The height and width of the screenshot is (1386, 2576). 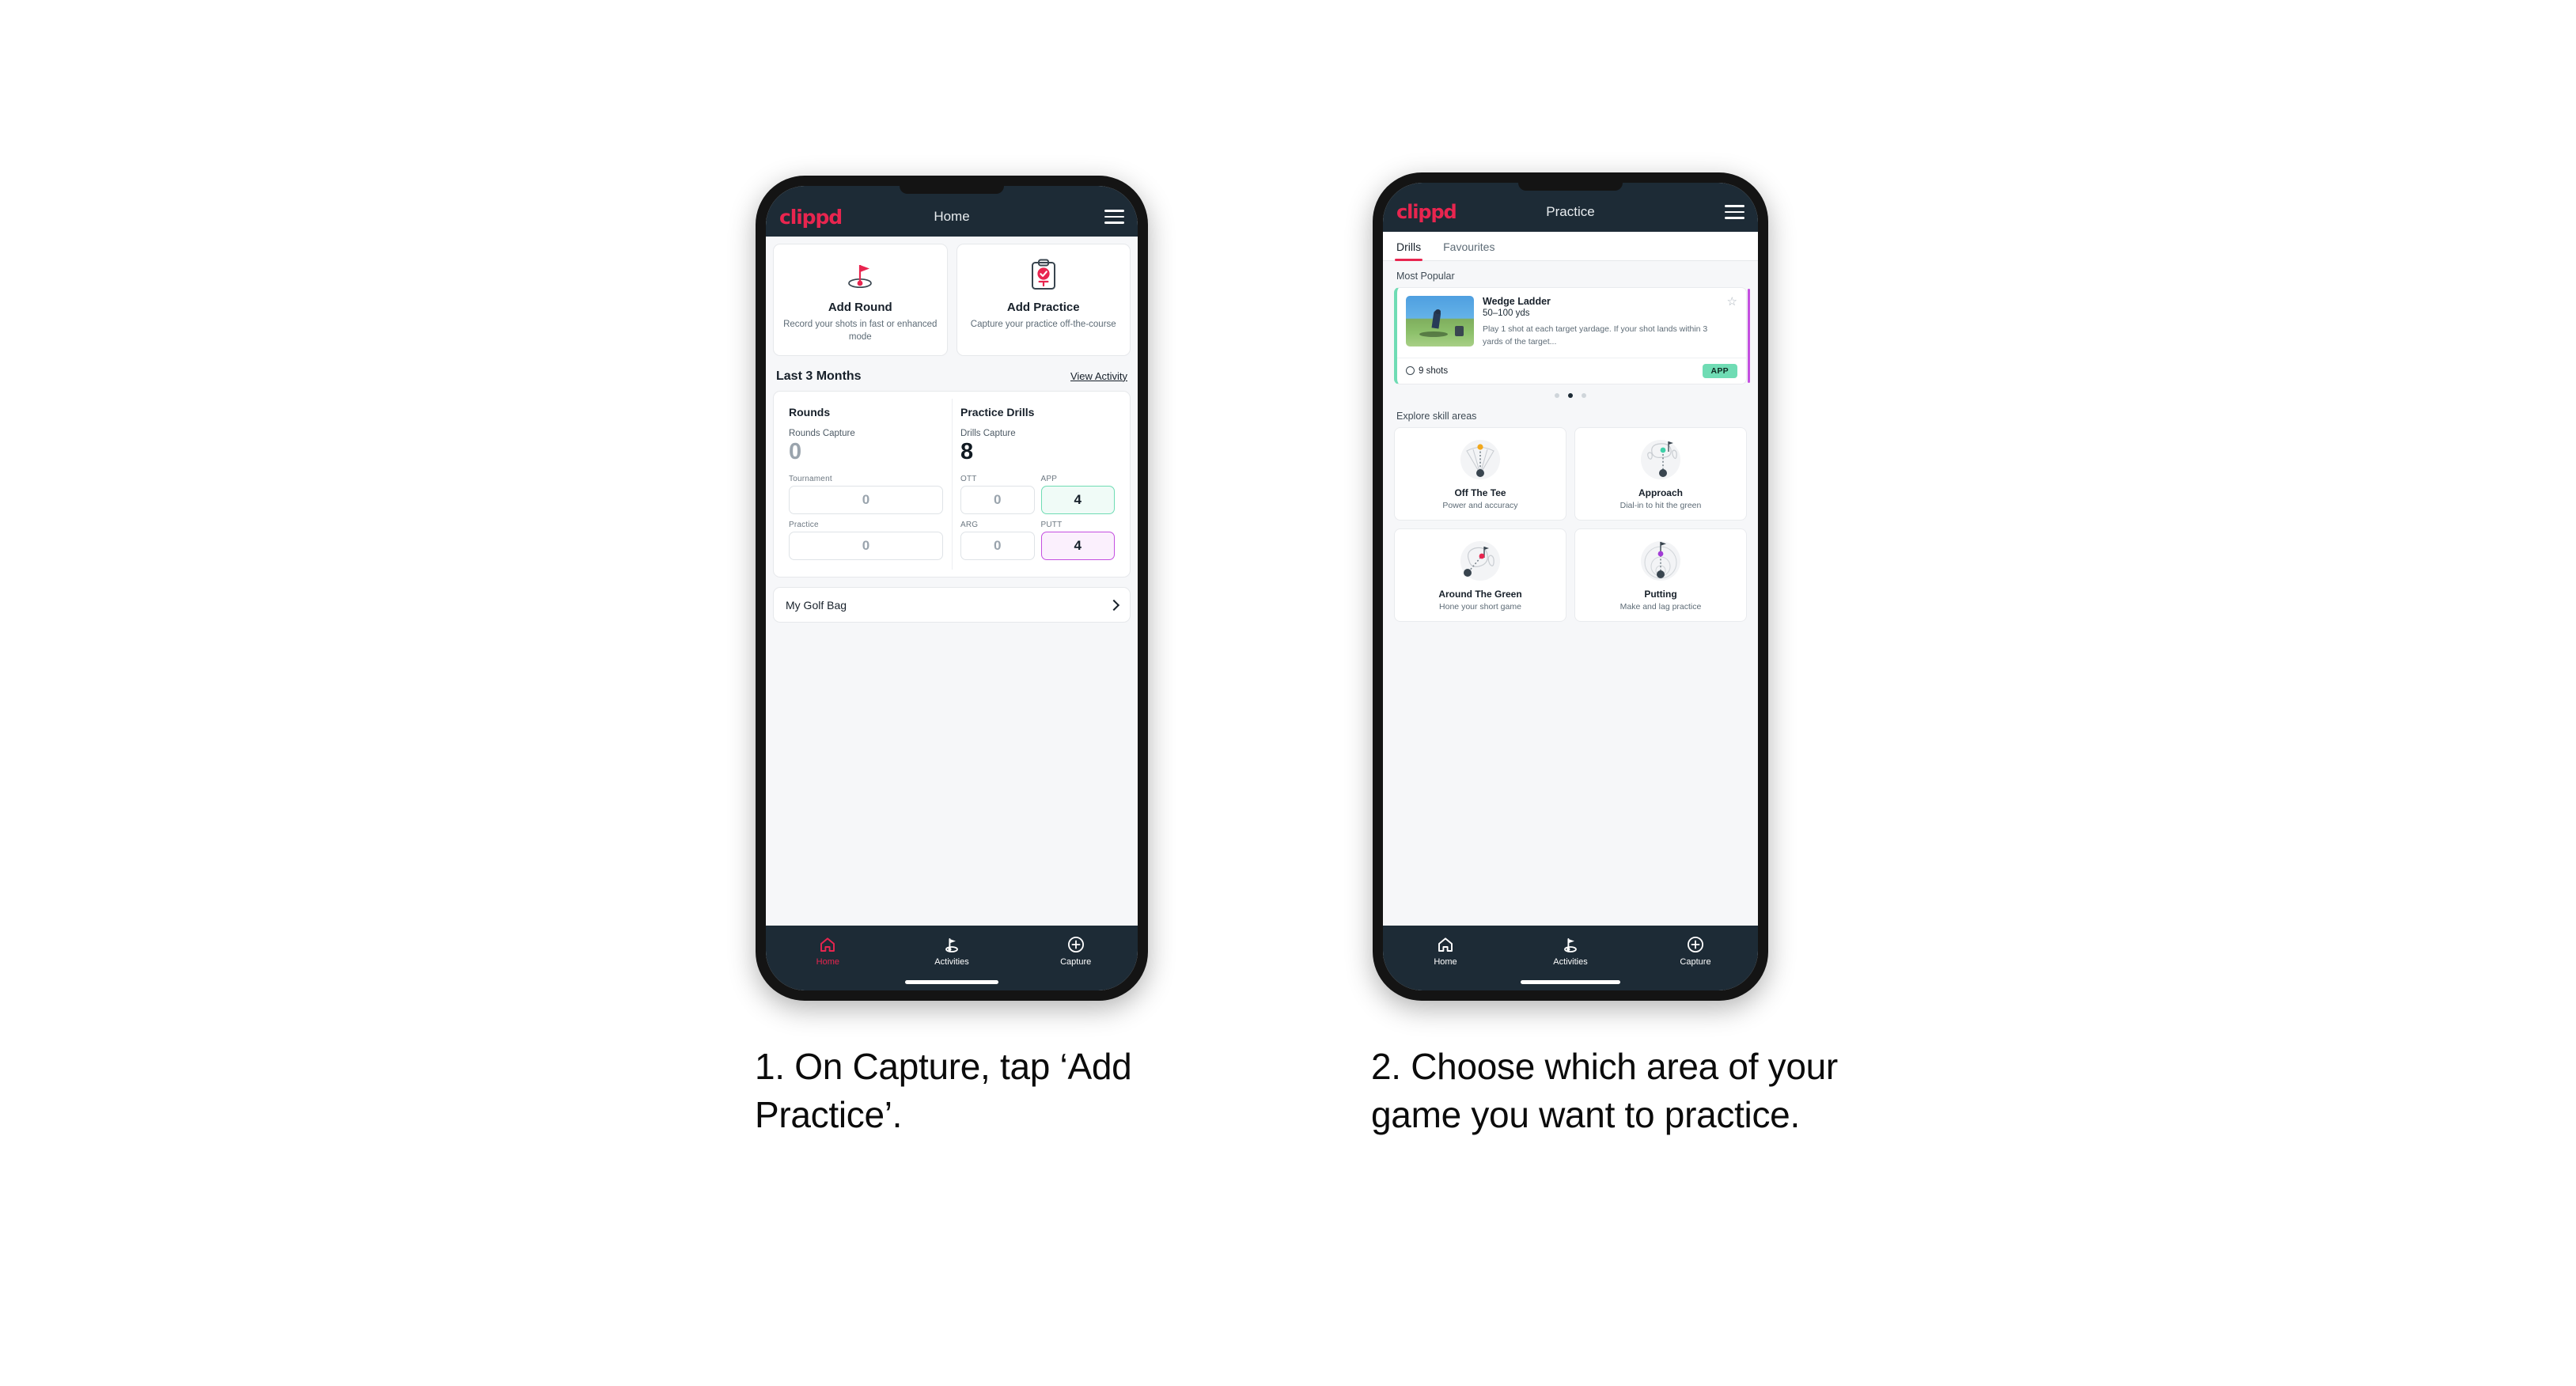 I want to click on tile-label: Practice, so click(x=804, y=526).